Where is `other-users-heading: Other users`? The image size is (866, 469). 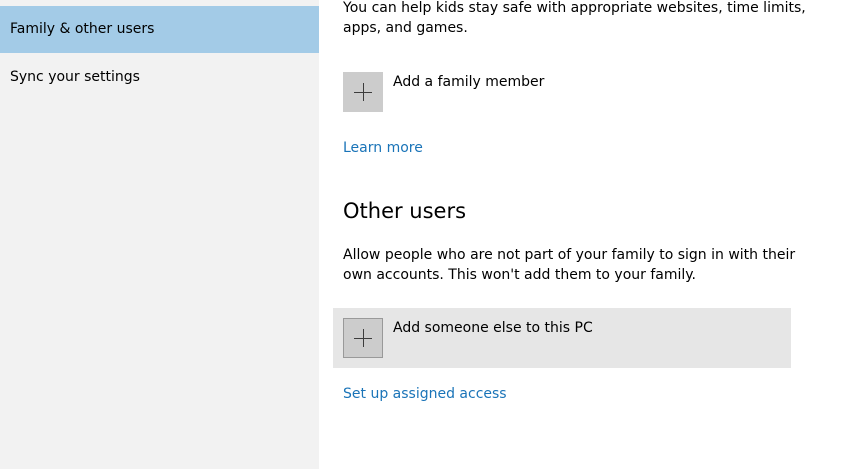
other-users-heading: Other users is located at coordinates (405, 211).